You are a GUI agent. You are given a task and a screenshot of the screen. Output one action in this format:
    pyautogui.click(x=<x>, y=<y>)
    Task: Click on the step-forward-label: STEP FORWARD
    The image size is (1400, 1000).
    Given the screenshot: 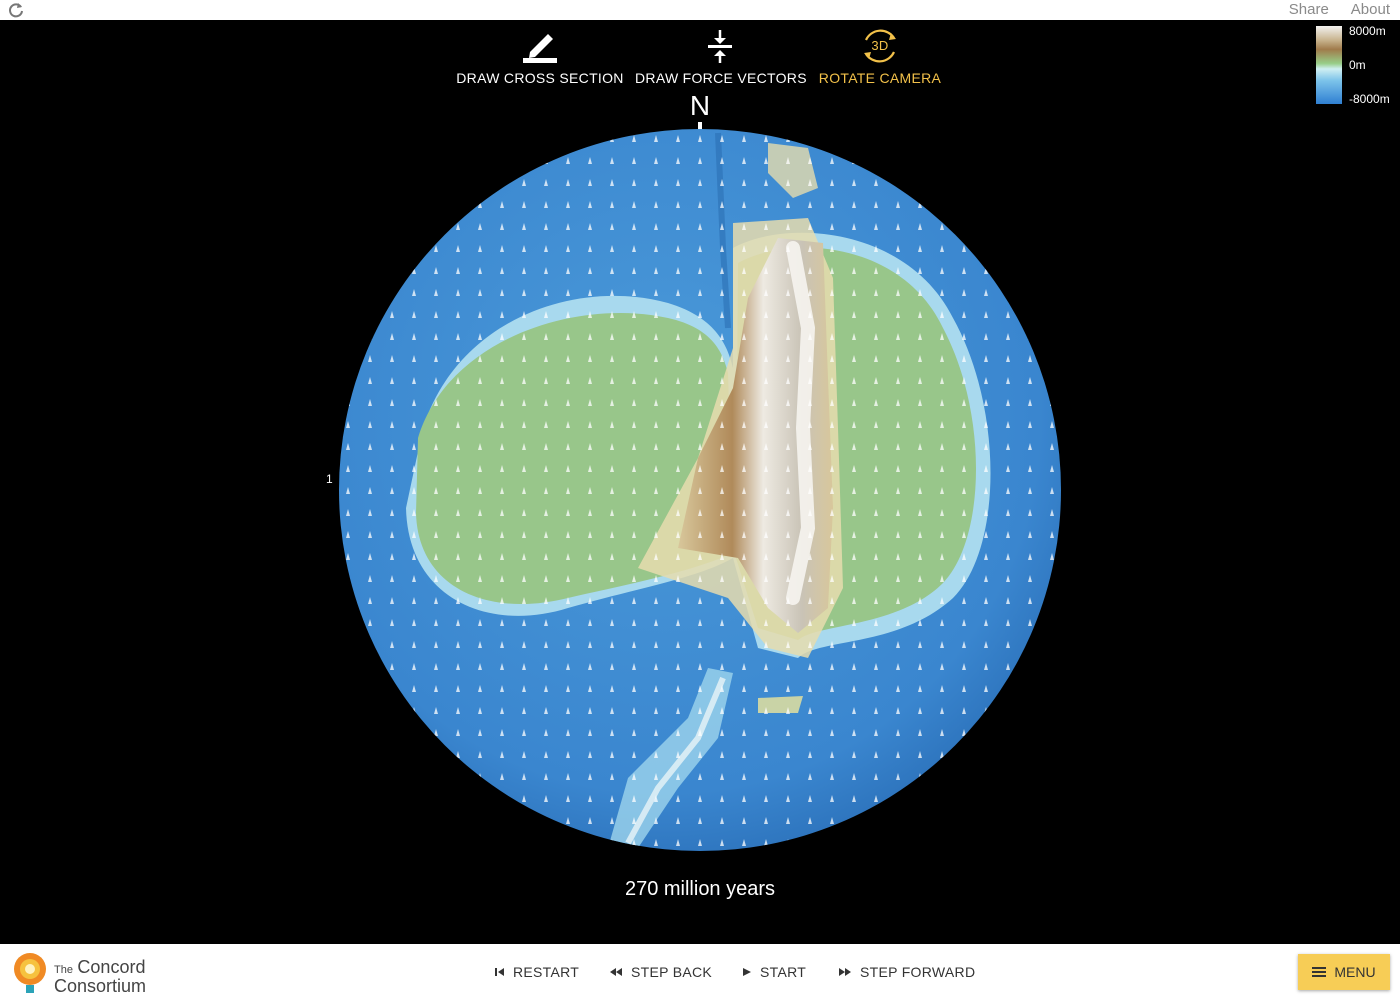 What is the action you would take?
    pyautogui.click(x=918, y=972)
    